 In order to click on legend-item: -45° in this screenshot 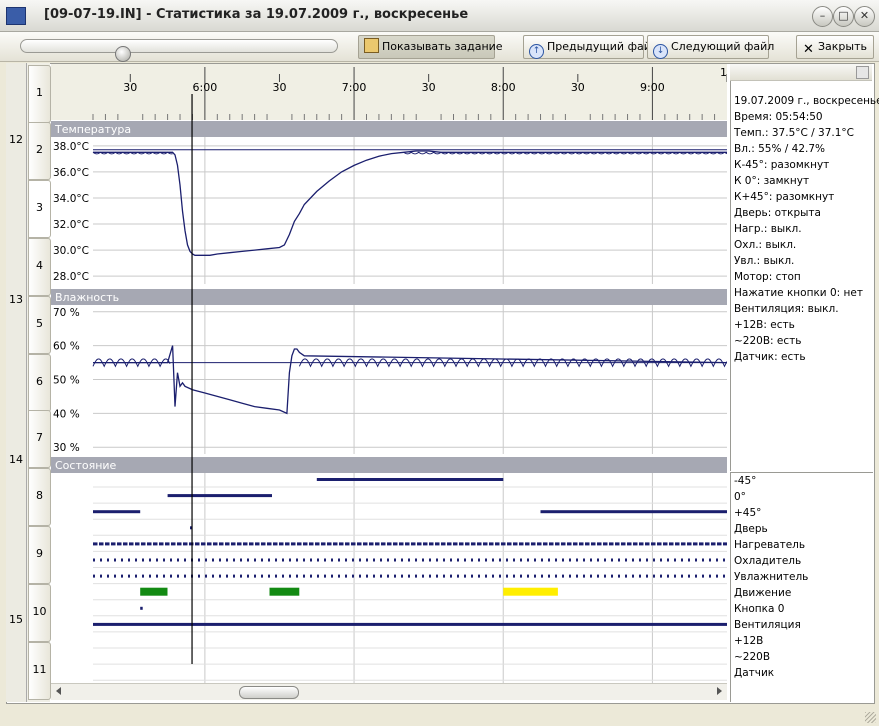, I will do `click(745, 481)`.